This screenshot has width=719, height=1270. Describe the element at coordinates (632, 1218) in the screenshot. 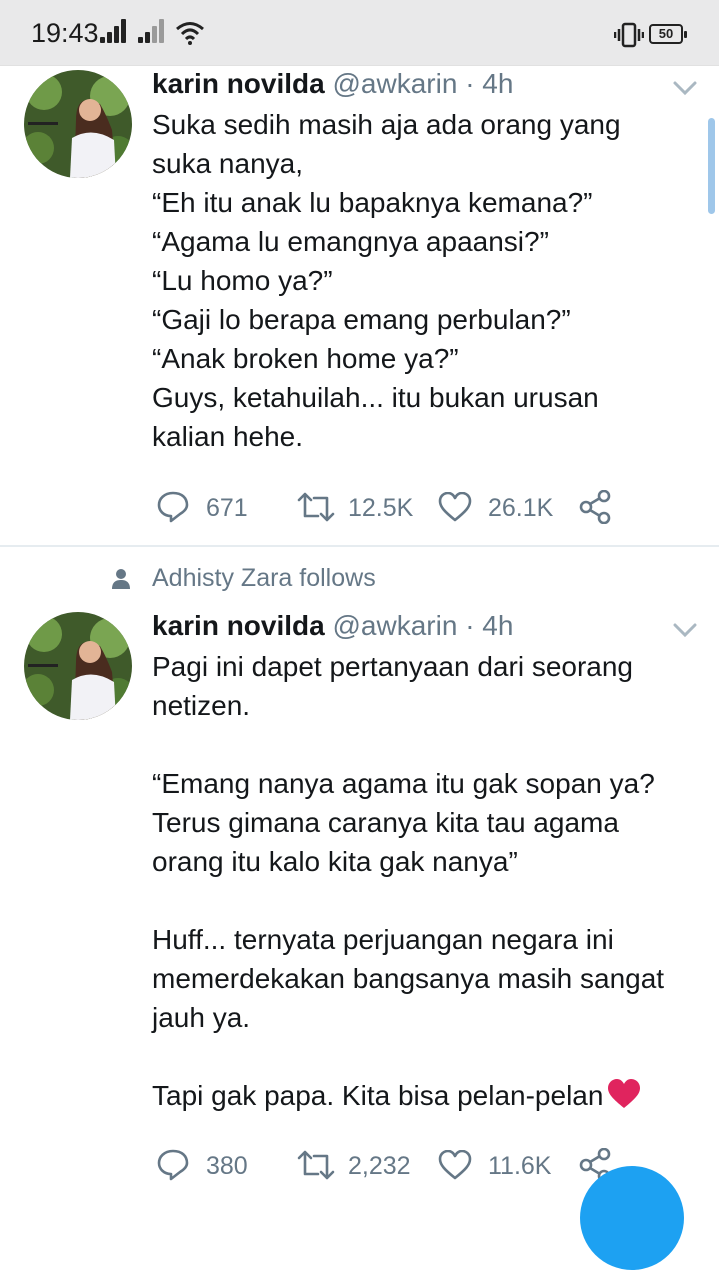

I see `compose-fab-button` at that location.